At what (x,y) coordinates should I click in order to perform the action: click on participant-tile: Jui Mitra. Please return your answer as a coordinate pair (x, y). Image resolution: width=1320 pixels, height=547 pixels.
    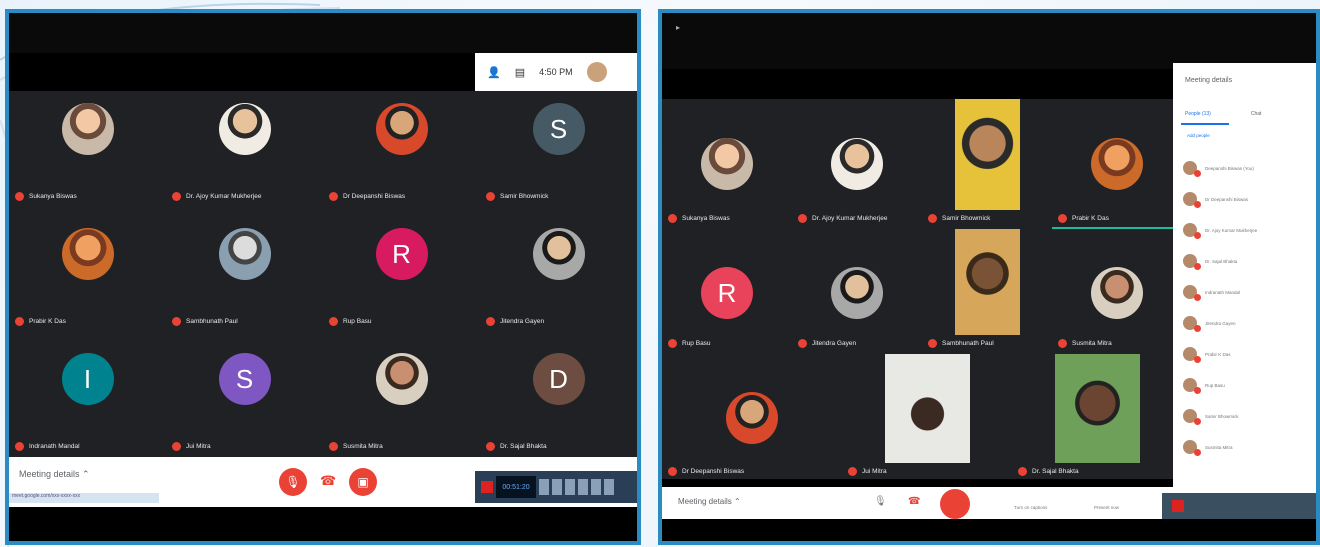
    Looking at the image, I should click on (927, 418).